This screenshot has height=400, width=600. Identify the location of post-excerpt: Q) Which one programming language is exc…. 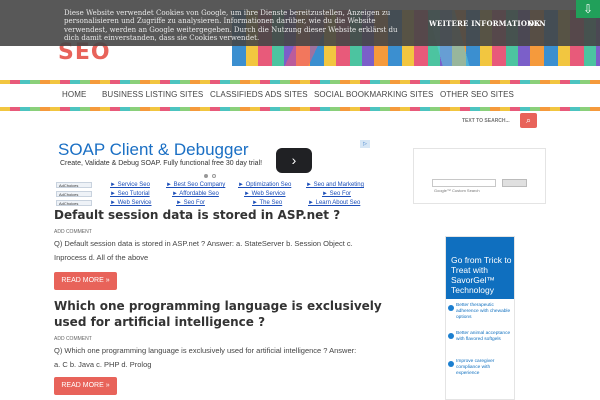
(205, 357).